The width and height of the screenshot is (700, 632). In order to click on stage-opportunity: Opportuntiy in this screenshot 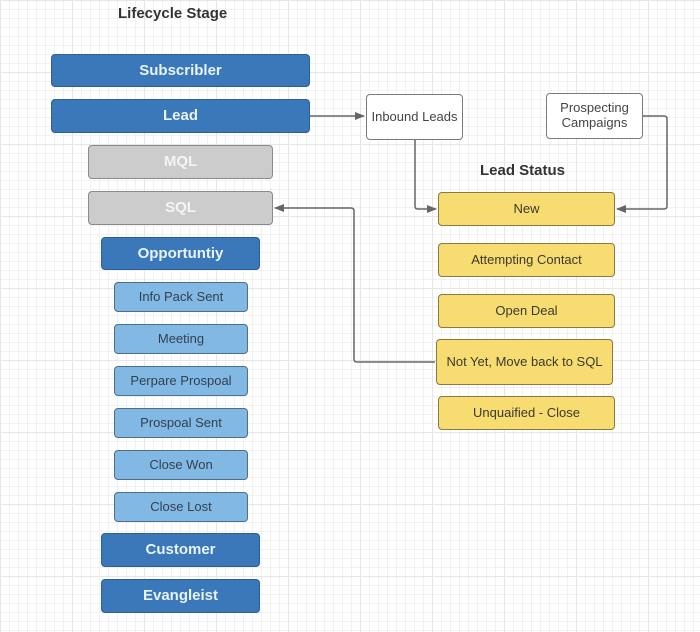, I will do `click(180, 253)`.